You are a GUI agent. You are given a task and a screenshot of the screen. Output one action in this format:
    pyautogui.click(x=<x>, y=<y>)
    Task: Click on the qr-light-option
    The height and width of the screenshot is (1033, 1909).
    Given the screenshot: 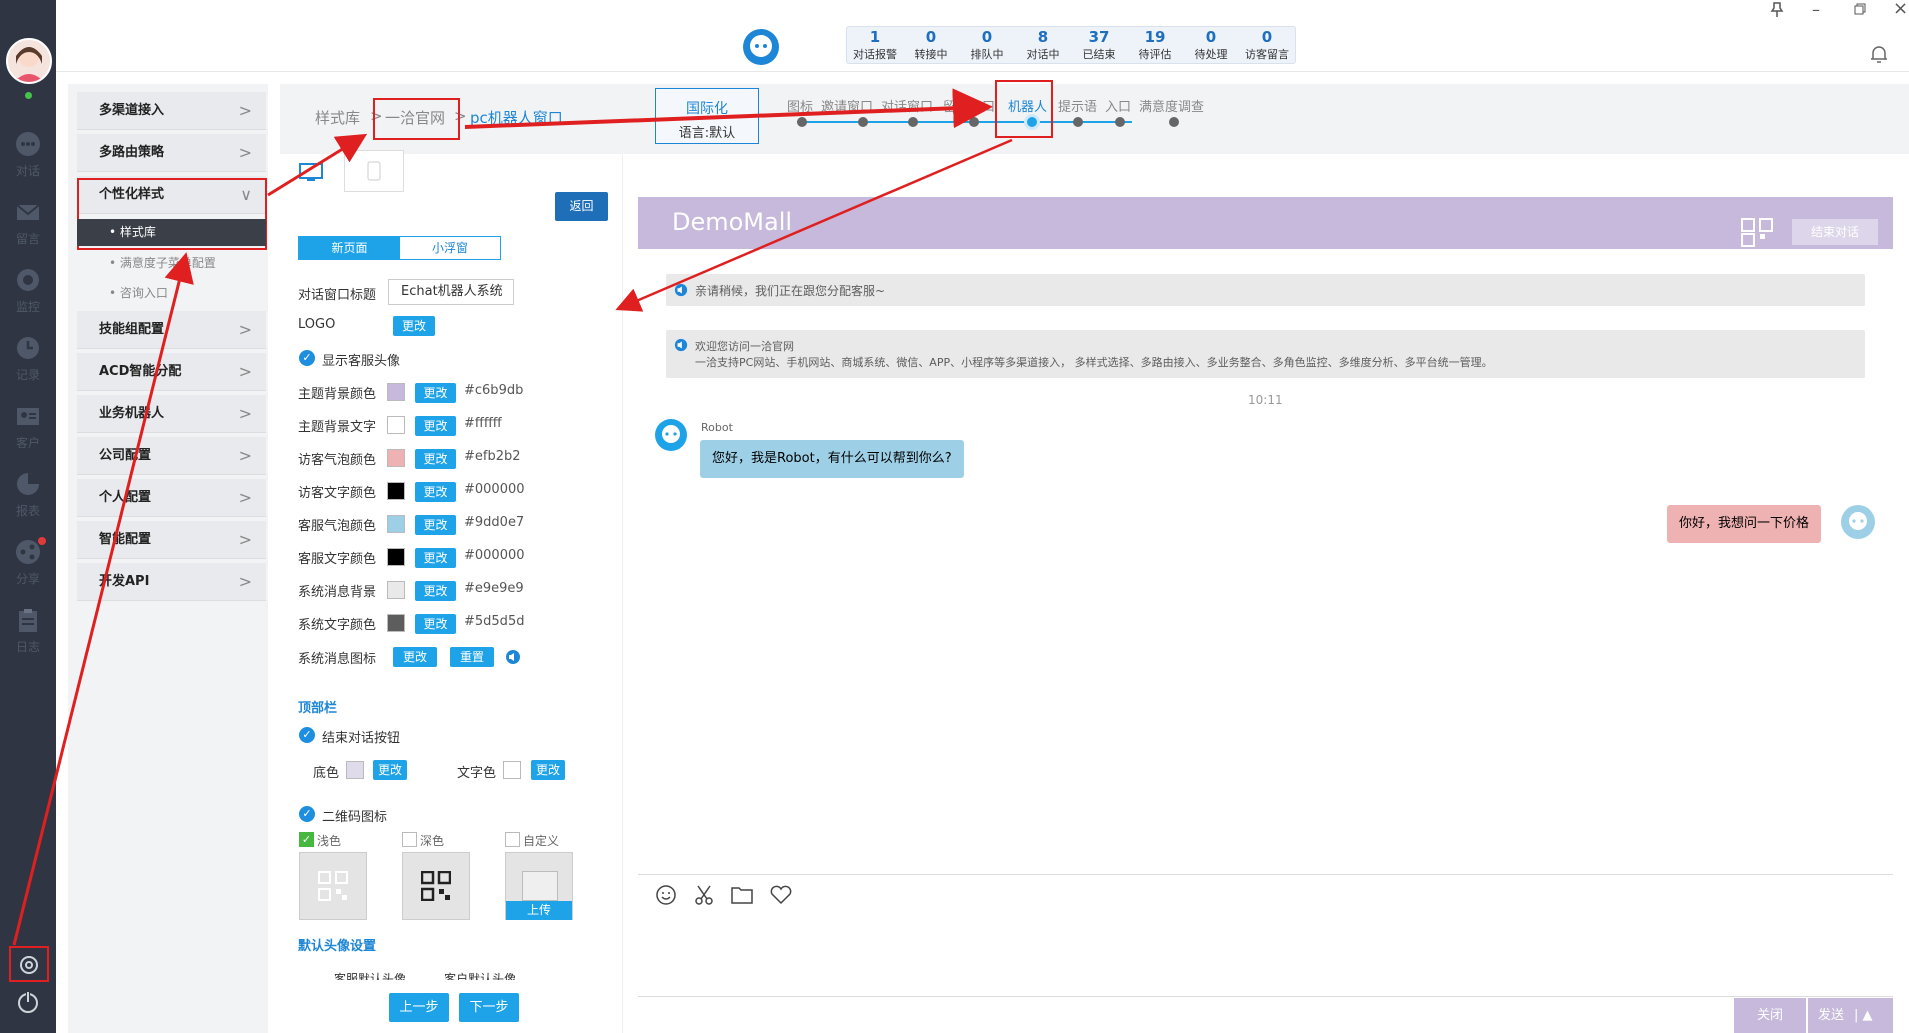 What is the action you would take?
    pyautogui.click(x=333, y=886)
    